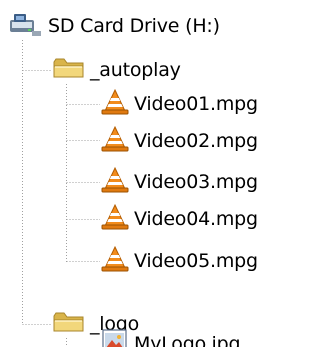  I want to click on file-label: Video01.mpg, so click(196, 104).